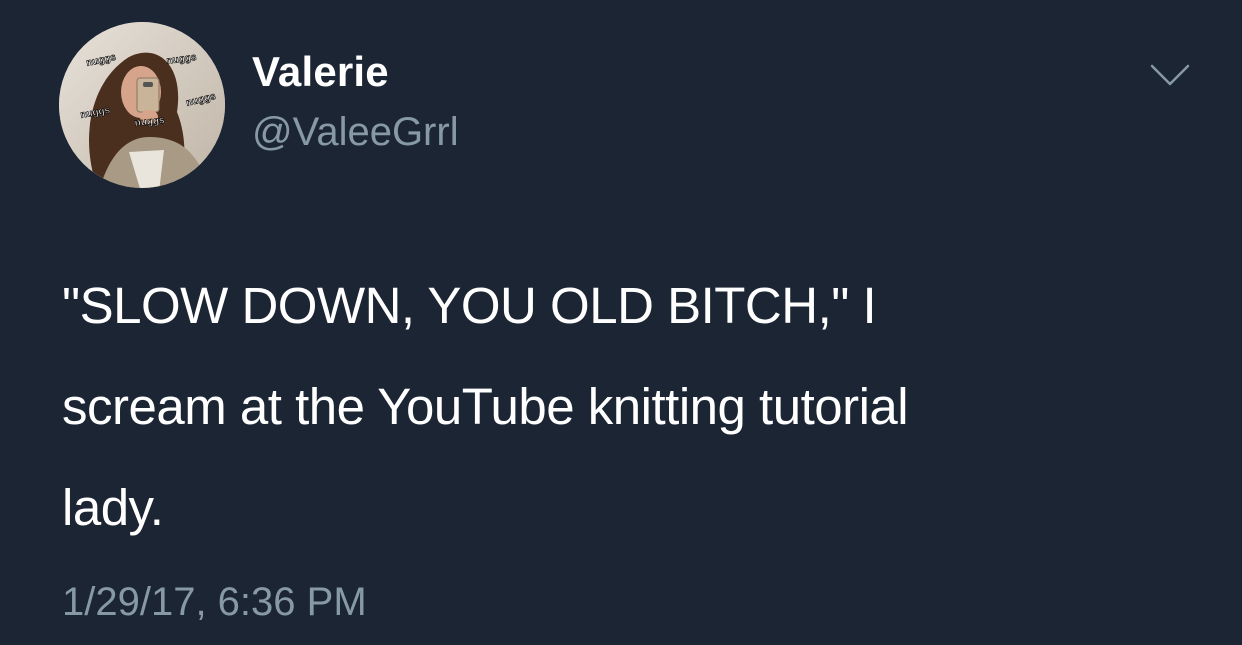 The image size is (1242, 645). I want to click on tweet-text-line: scream at the YouTube knitting tutorial, so click(485, 406).